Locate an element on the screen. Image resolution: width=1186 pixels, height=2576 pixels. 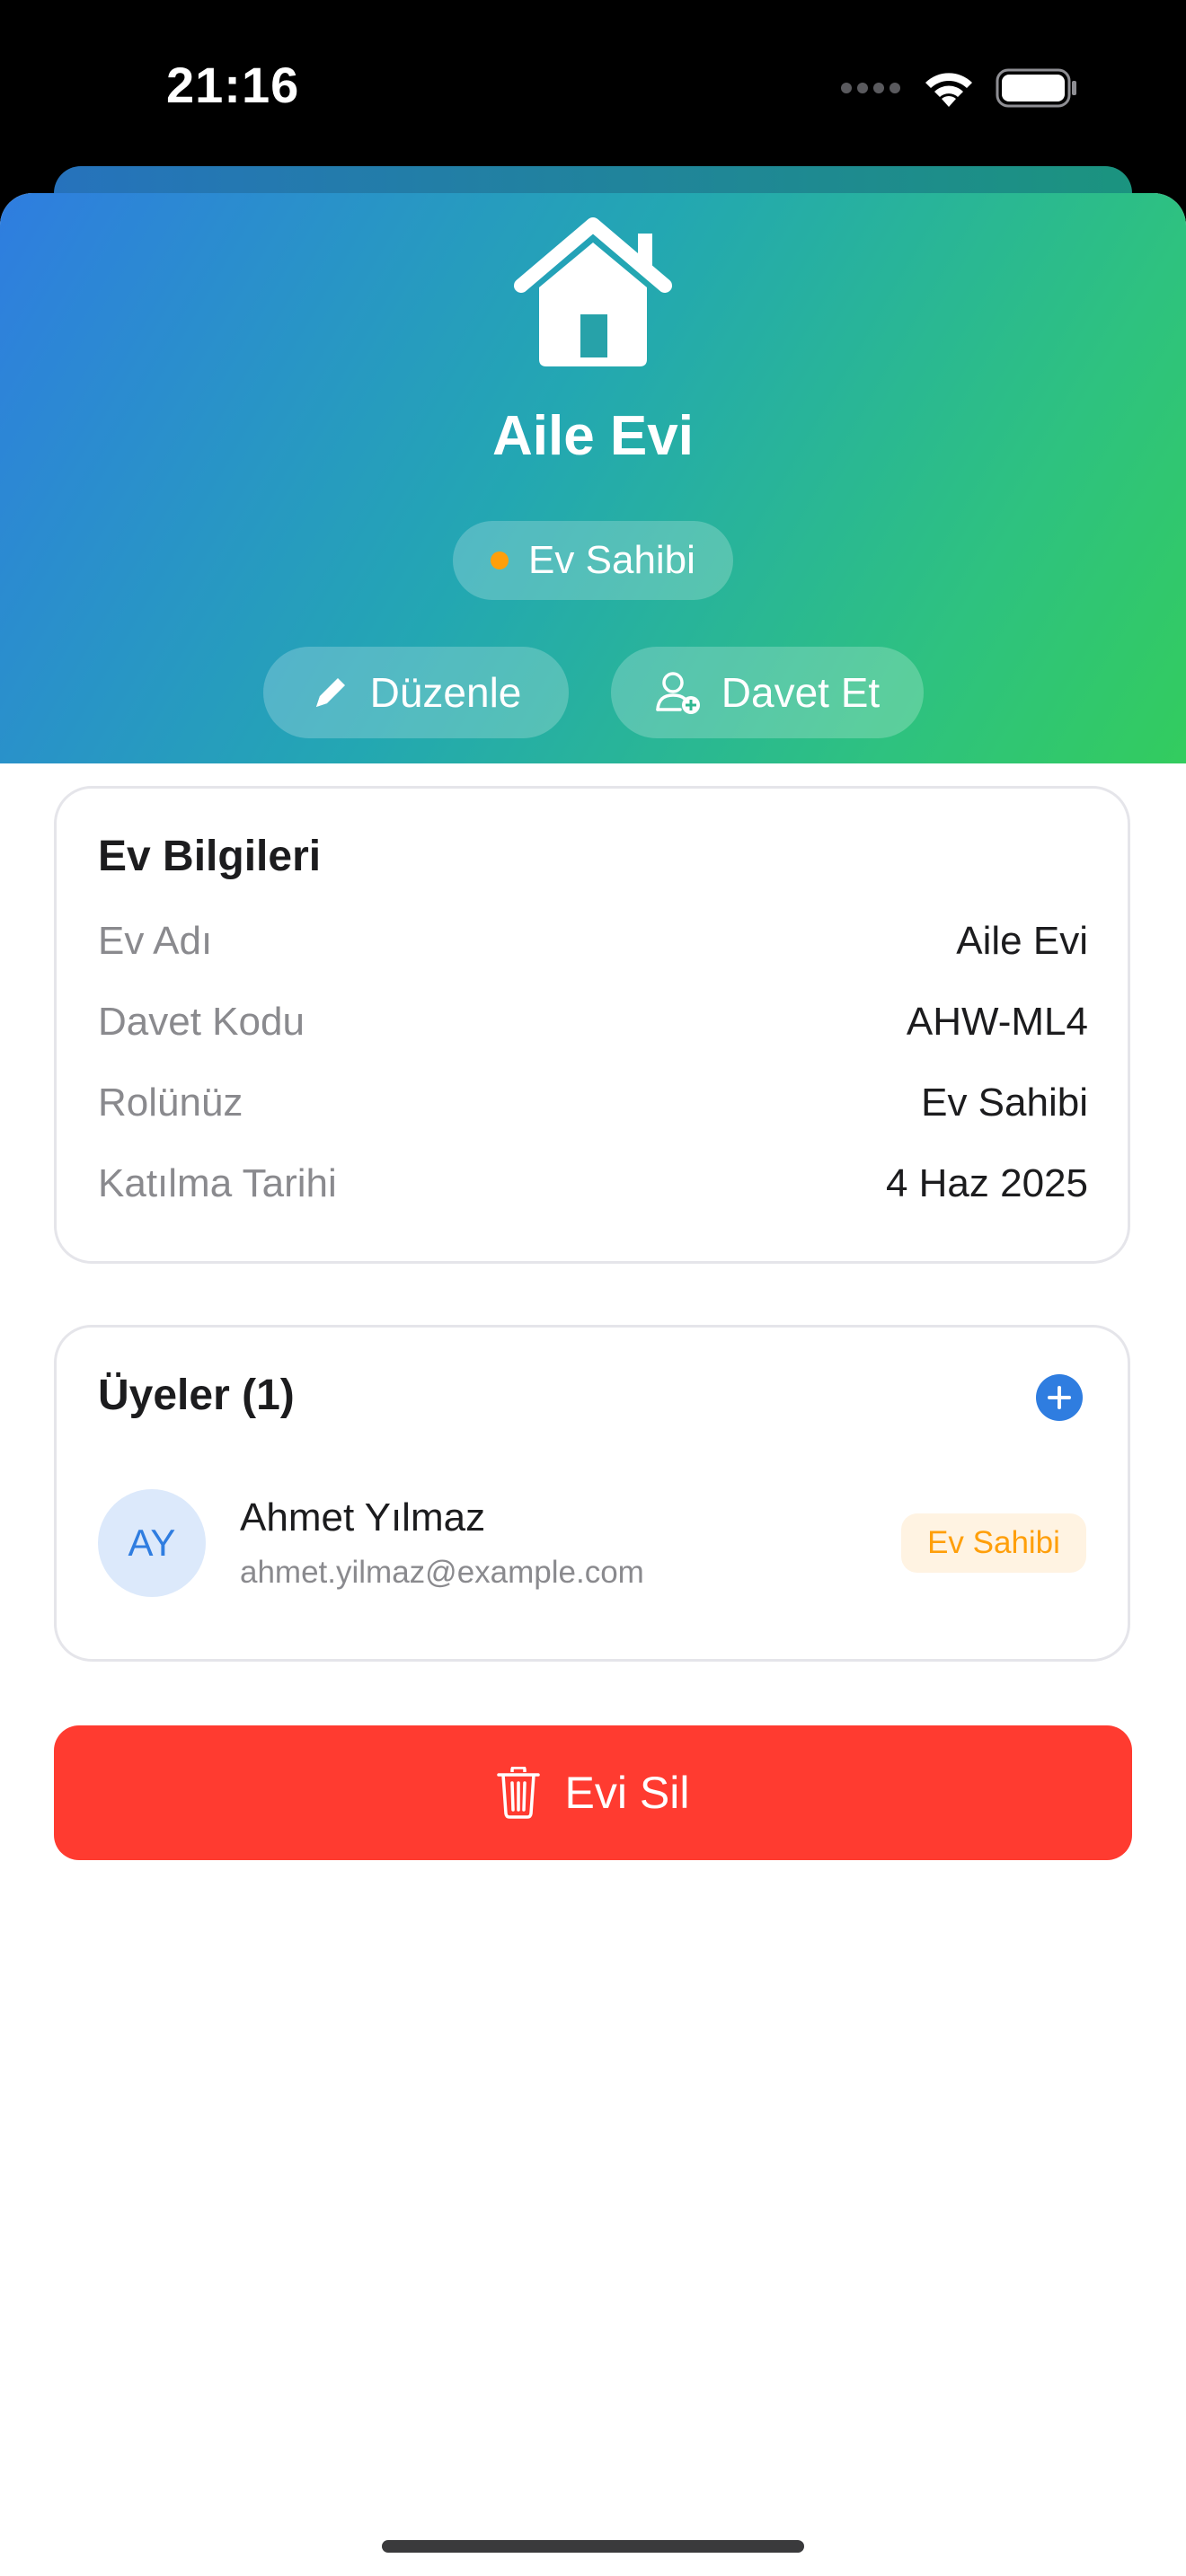
role-status-dot is located at coordinates (500, 560).